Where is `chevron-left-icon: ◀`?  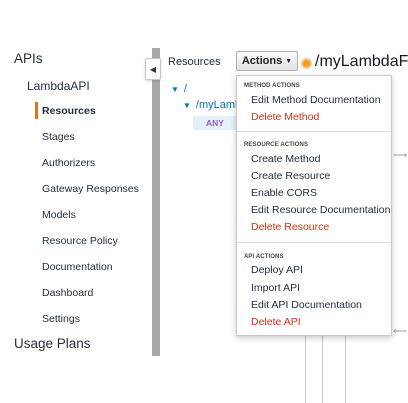 chevron-left-icon: ◀ is located at coordinates (153, 69).